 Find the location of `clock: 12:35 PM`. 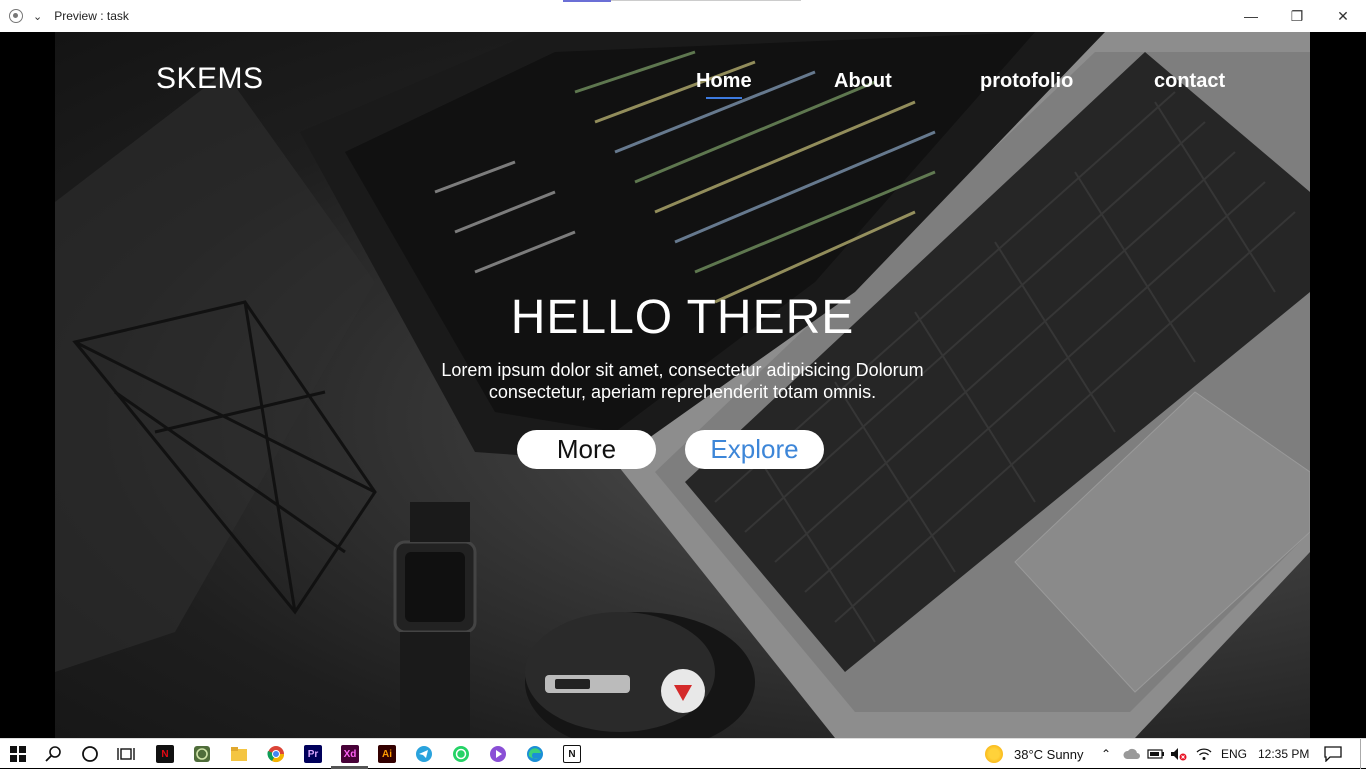

clock: 12:35 PM is located at coordinates (1283, 754).